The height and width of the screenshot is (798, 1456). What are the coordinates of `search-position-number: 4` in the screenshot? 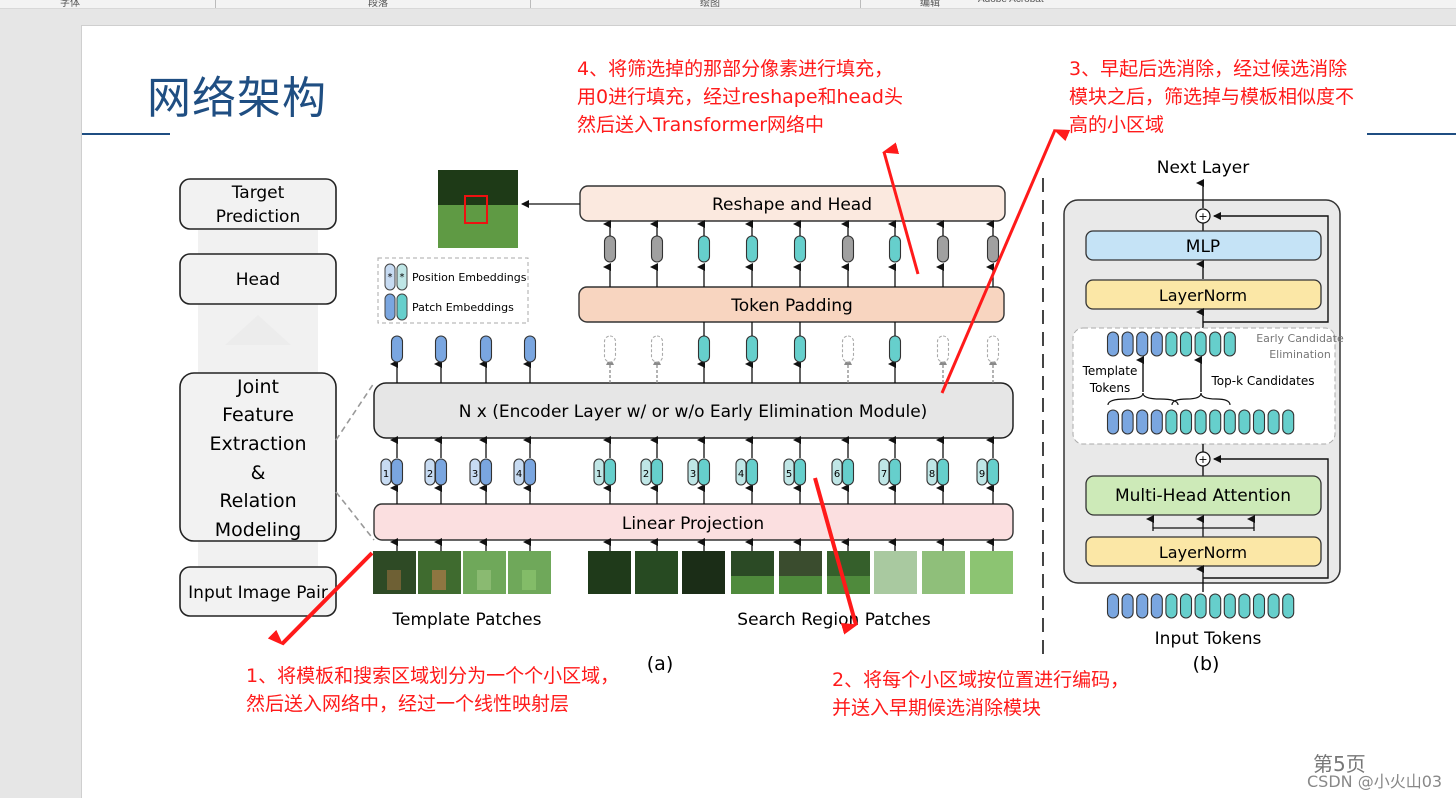 It's located at (741, 474).